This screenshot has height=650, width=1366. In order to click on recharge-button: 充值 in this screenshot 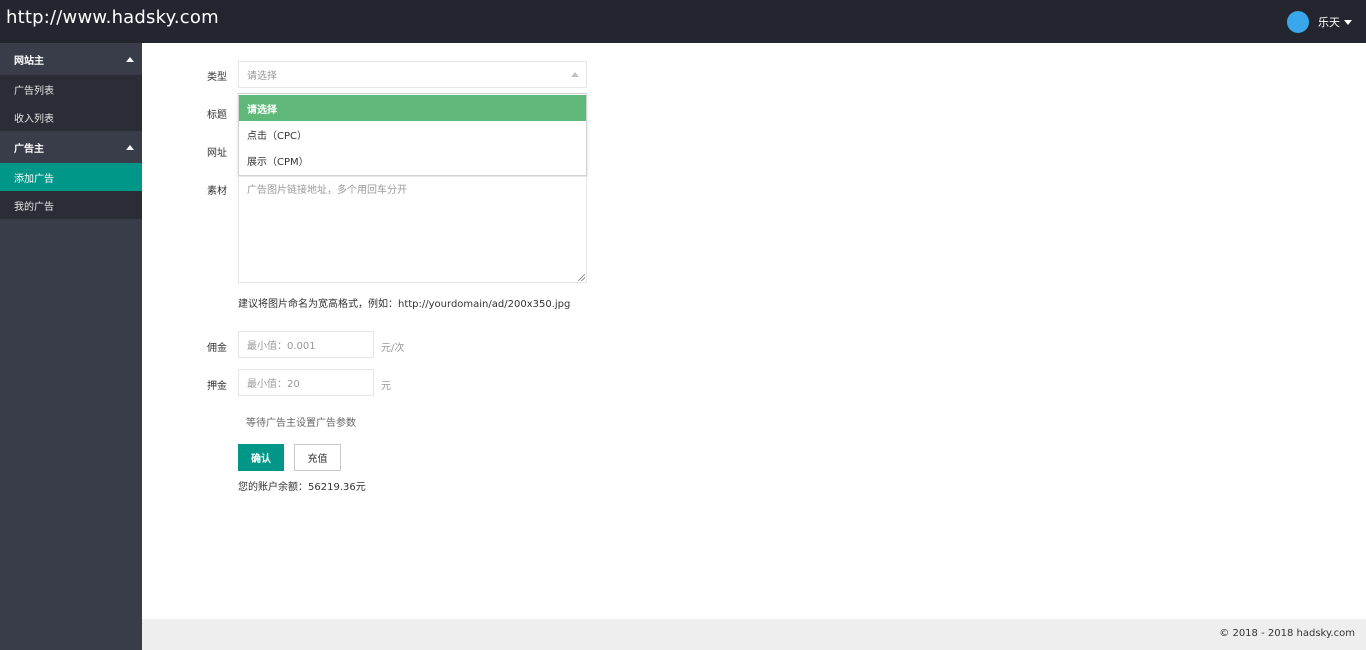, I will do `click(317, 457)`.